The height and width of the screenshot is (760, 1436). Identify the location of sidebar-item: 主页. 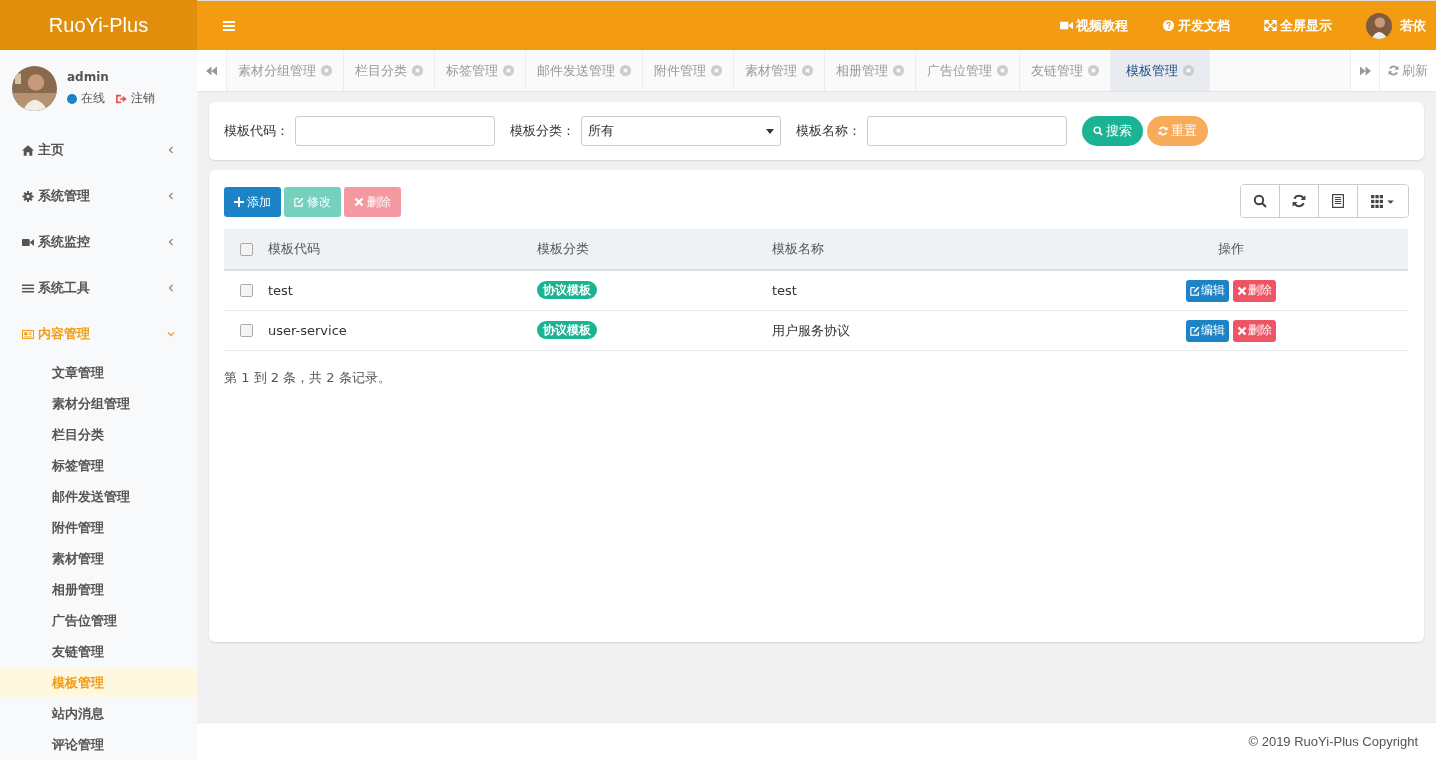
(98, 150).